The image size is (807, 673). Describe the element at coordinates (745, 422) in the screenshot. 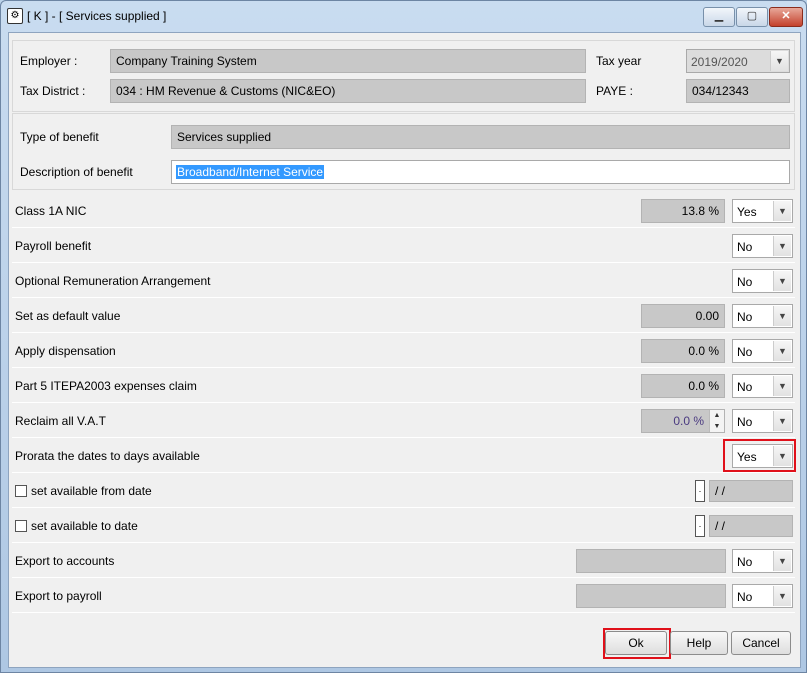

I see `reclaim-vat-option: No` at that location.